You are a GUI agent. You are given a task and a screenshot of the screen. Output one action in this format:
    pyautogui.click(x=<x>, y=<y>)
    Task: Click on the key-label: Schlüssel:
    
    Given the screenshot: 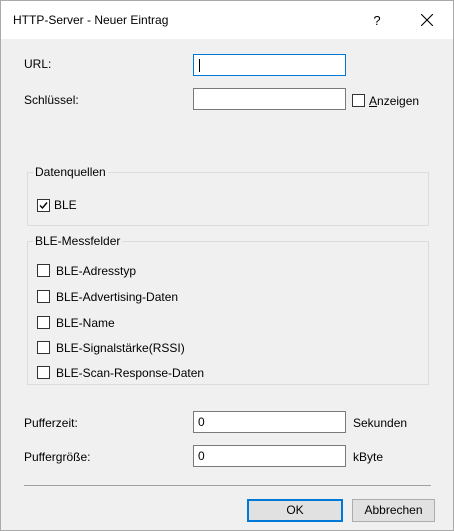 What is the action you would take?
    pyautogui.click(x=51, y=100)
    